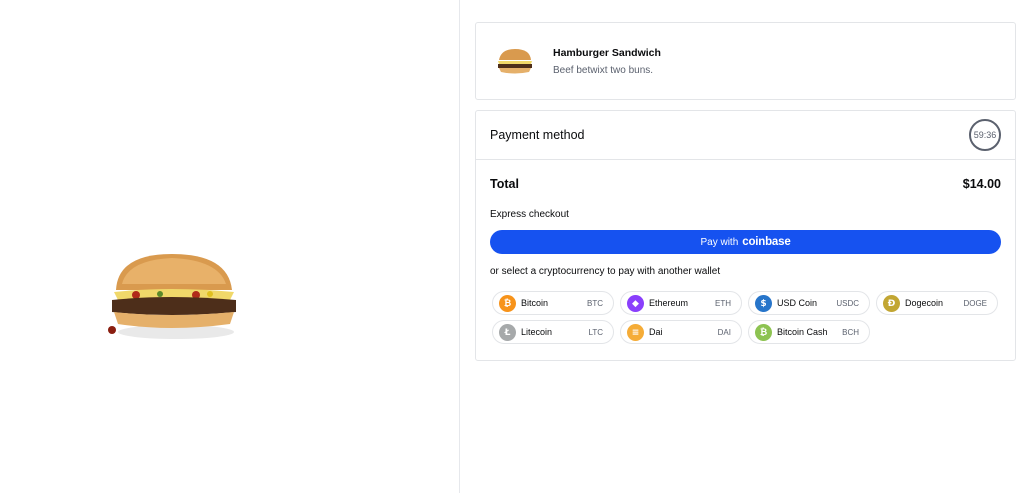 This screenshot has height=493, width=1024. Describe the element at coordinates (607, 53) in the screenshot. I see `product-name: Hamburger Sandwich` at that location.